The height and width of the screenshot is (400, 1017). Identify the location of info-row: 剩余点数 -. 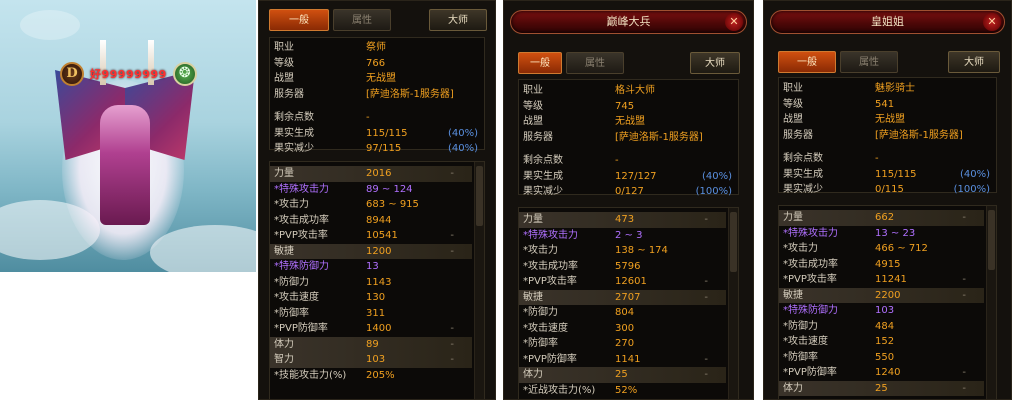
(377, 118).